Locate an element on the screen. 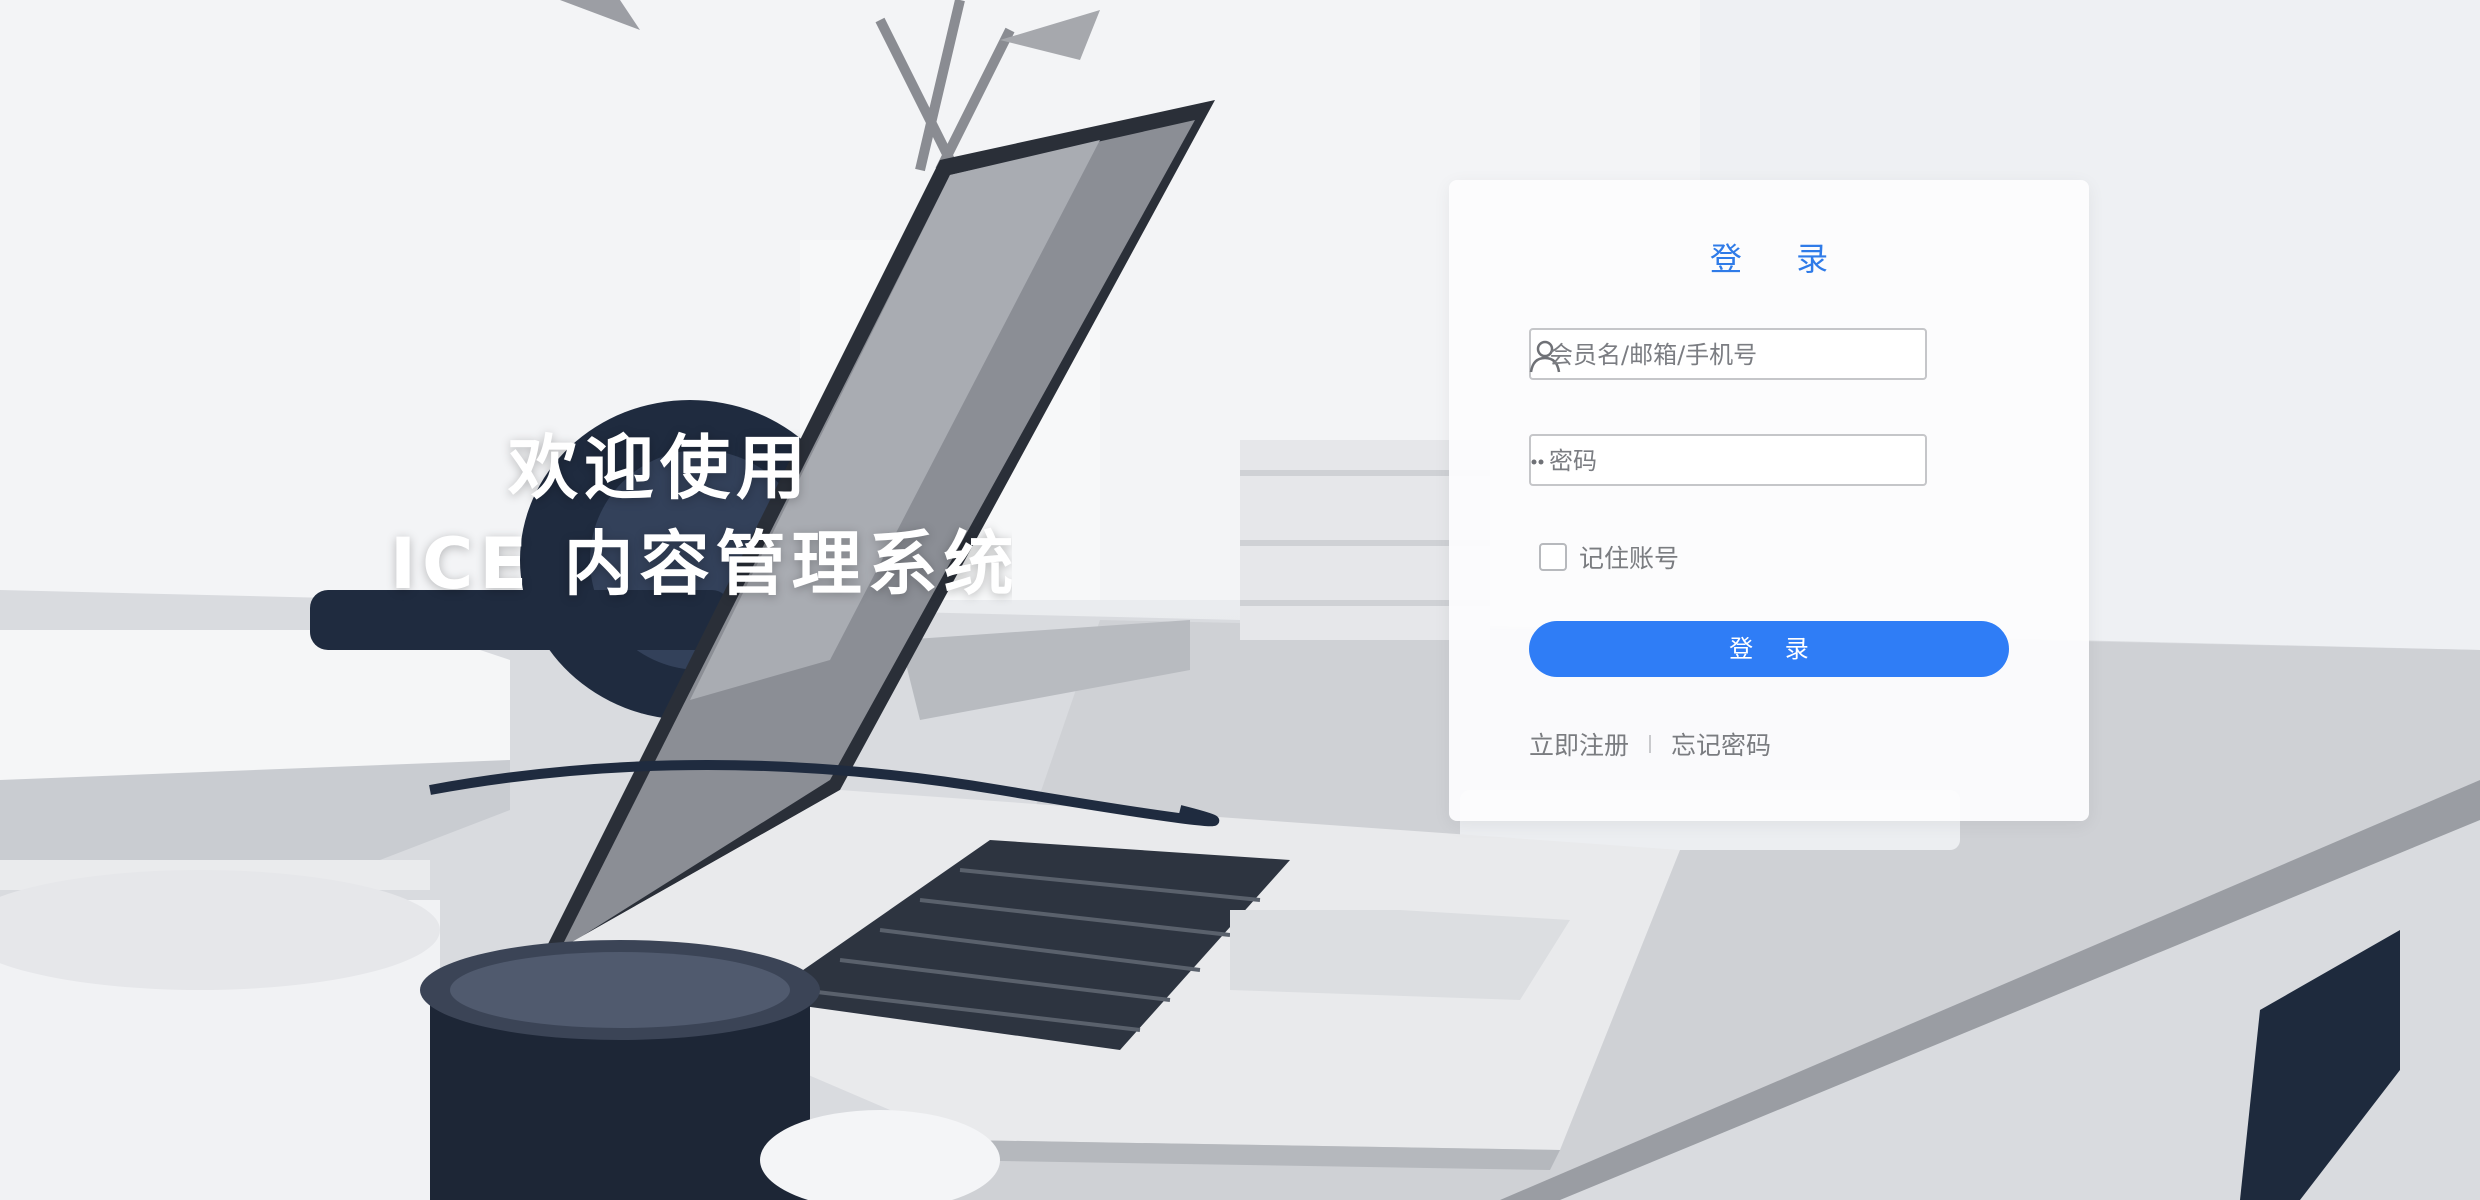 This screenshot has width=2480, height=1200. remember-label: 记住账号 is located at coordinates (1629, 558).